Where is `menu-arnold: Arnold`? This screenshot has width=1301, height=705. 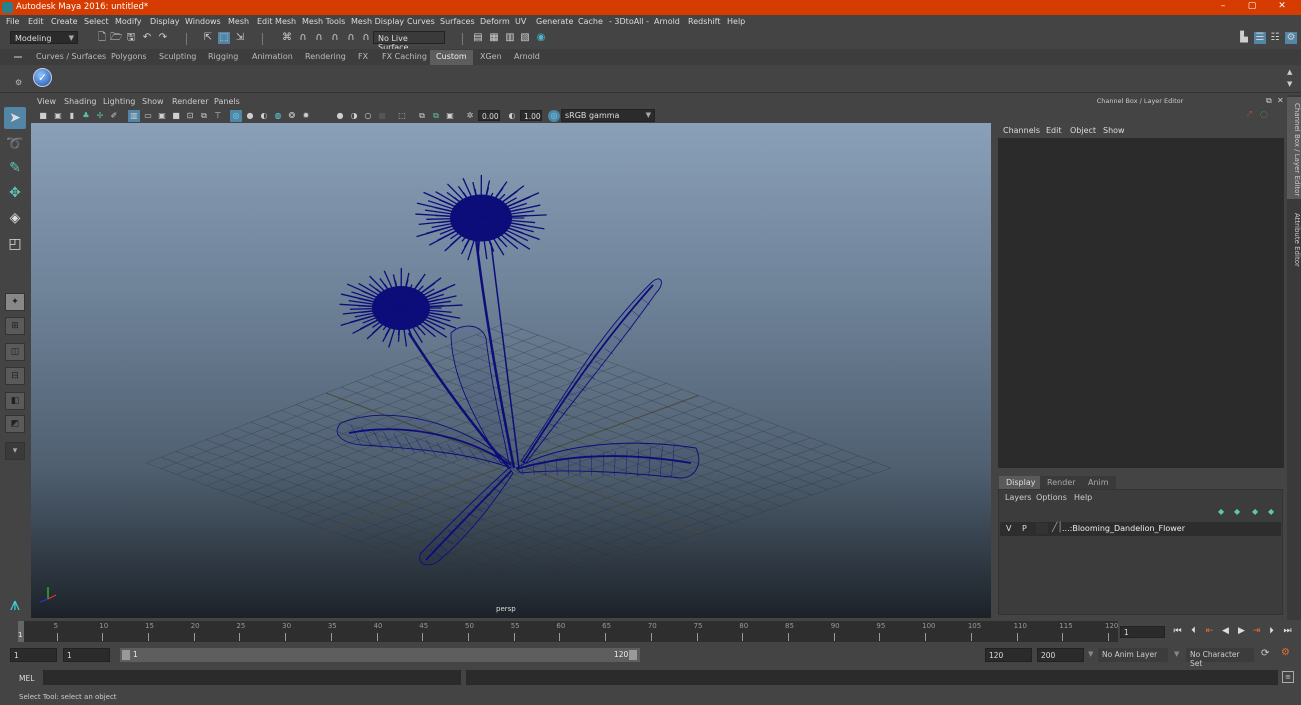 menu-arnold: Arnold is located at coordinates (667, 21).